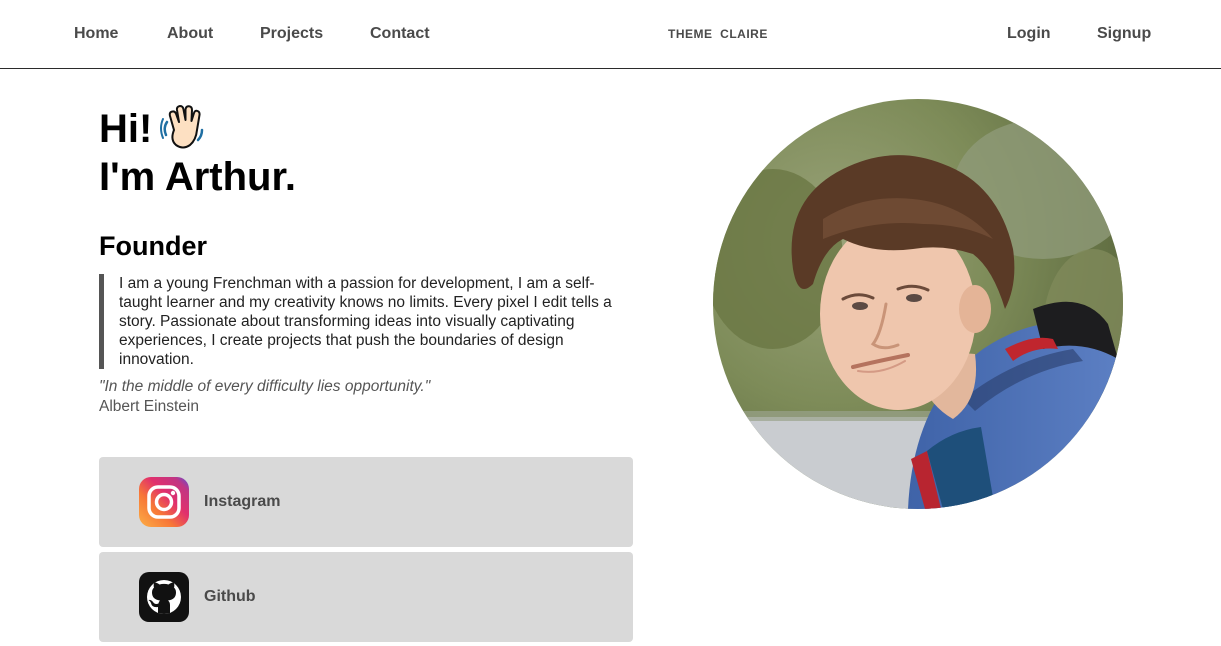  I want to click on github-link-card: Github, so click(366, 597).